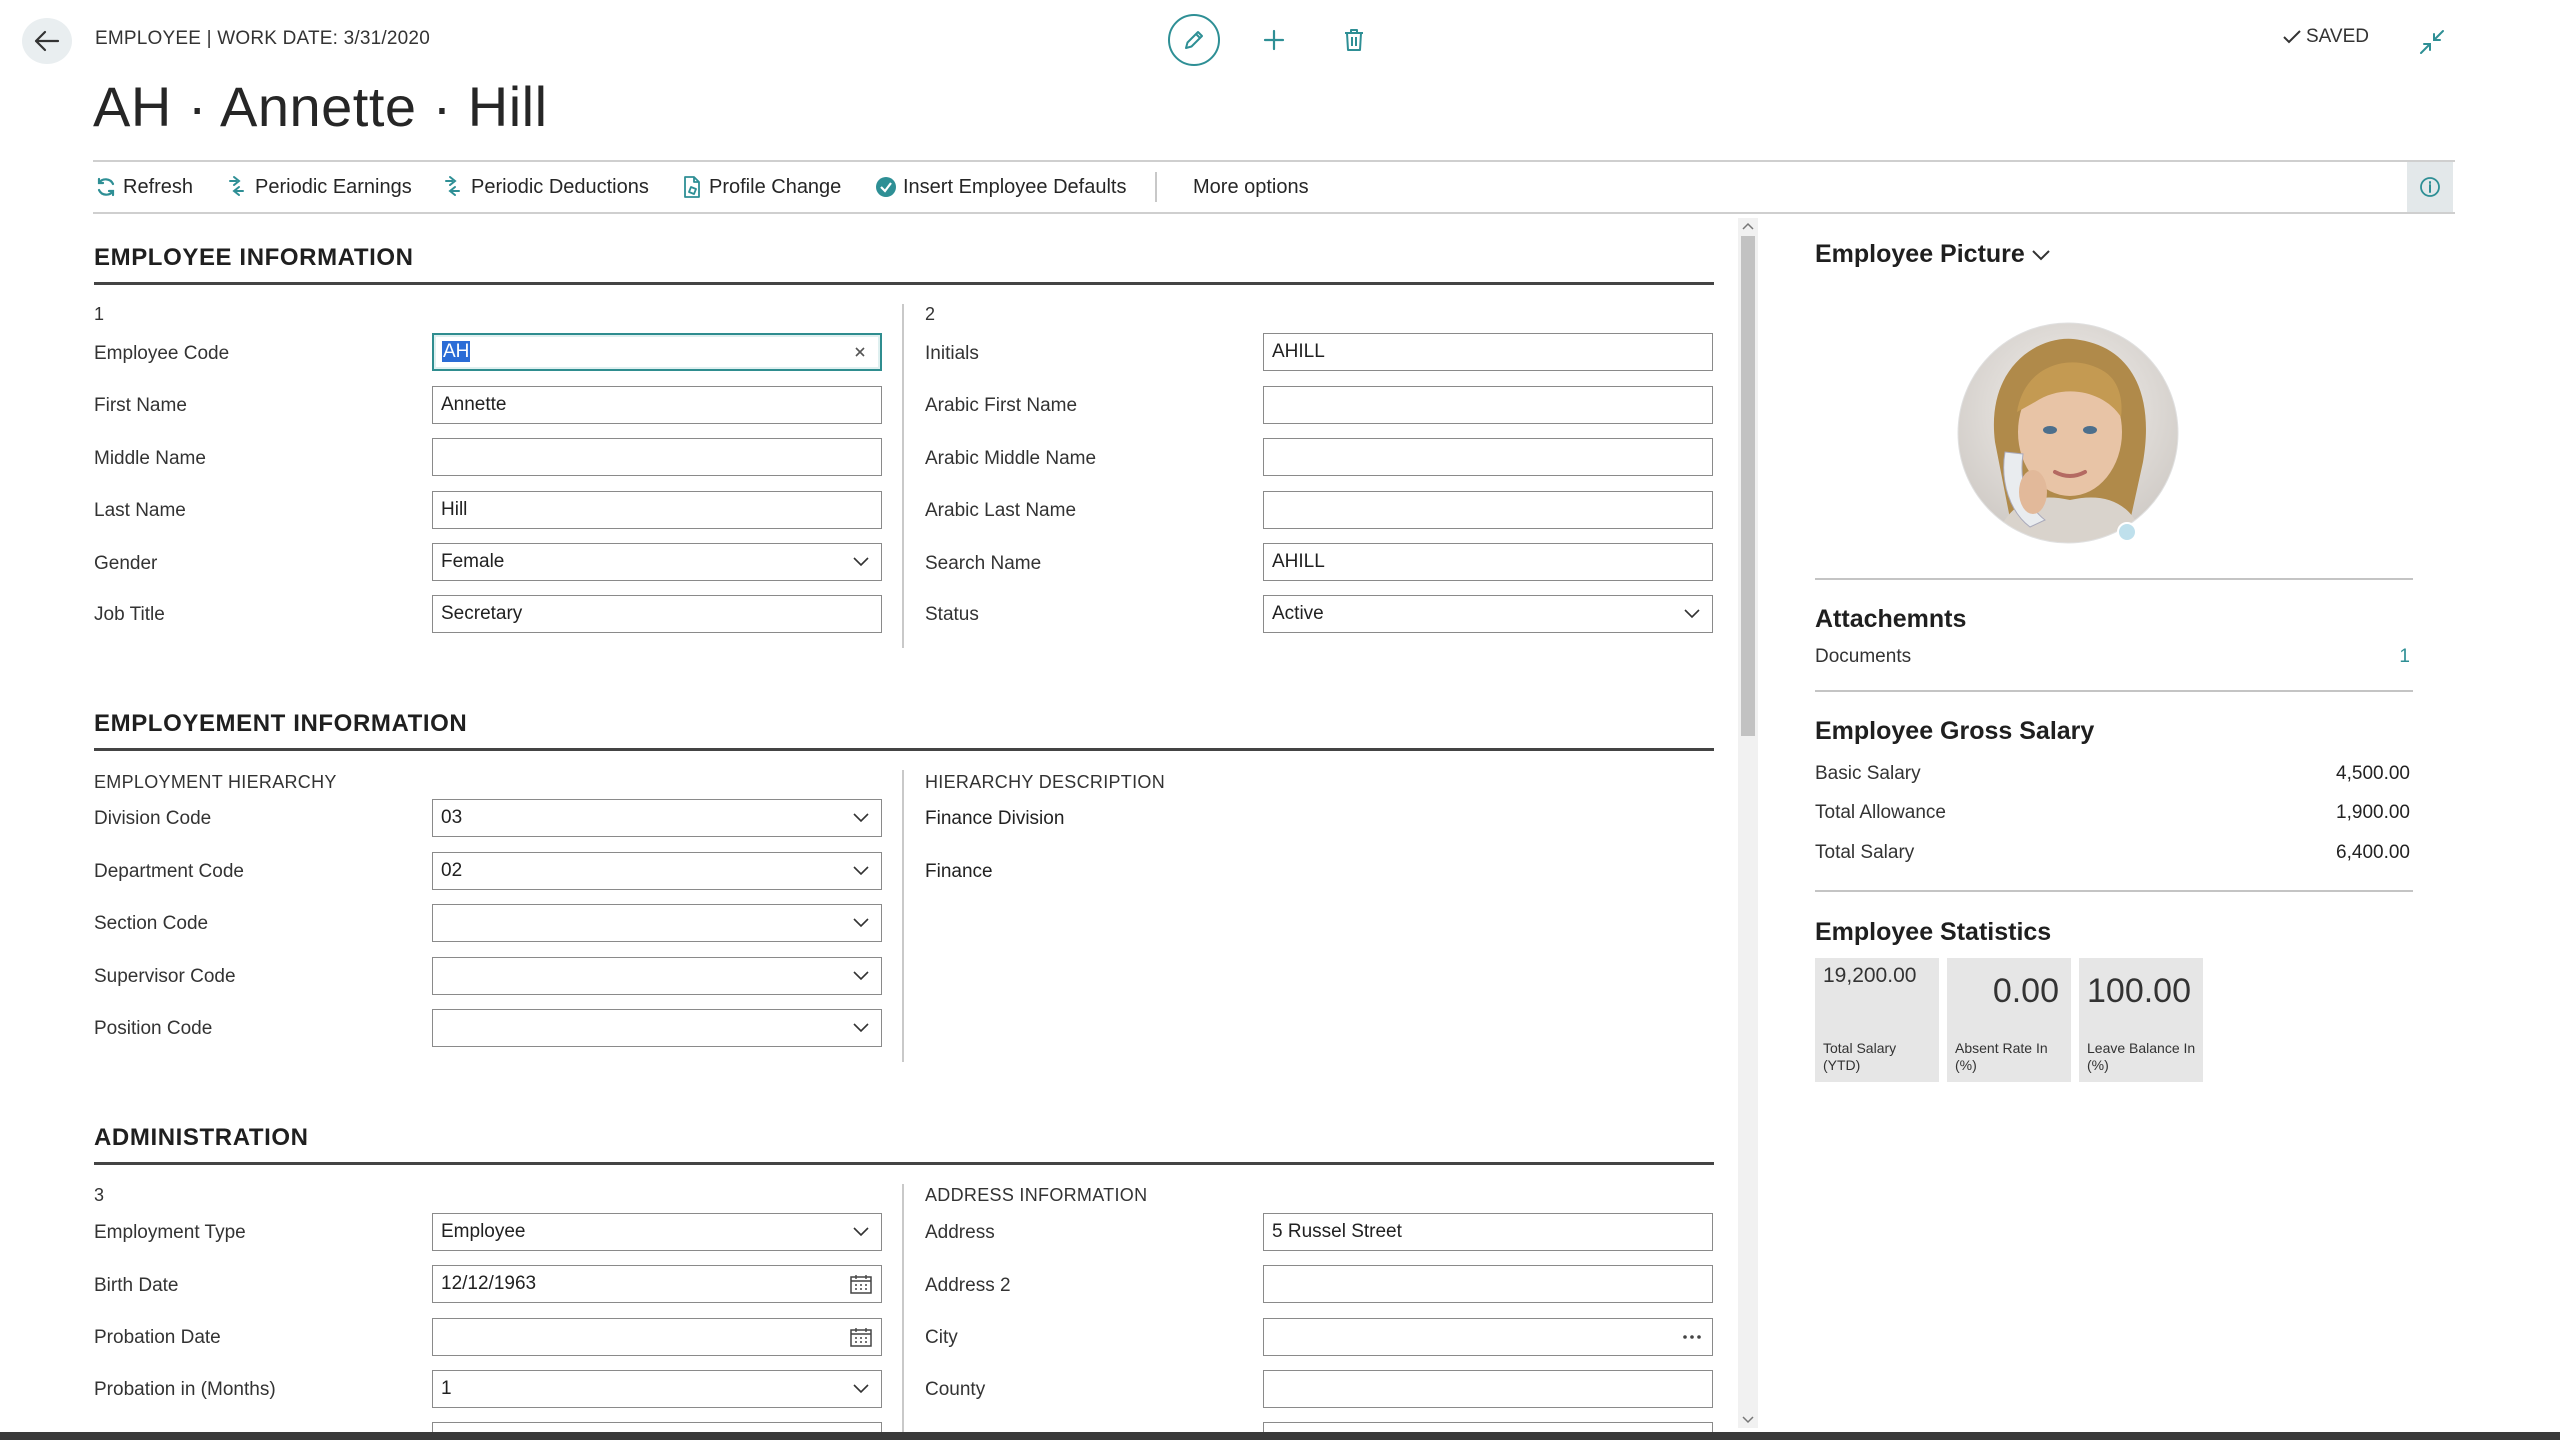 This screenshot has width=2560, height=1440. I want to click on employment-type-label: Employment Type, so click(170, 1232).